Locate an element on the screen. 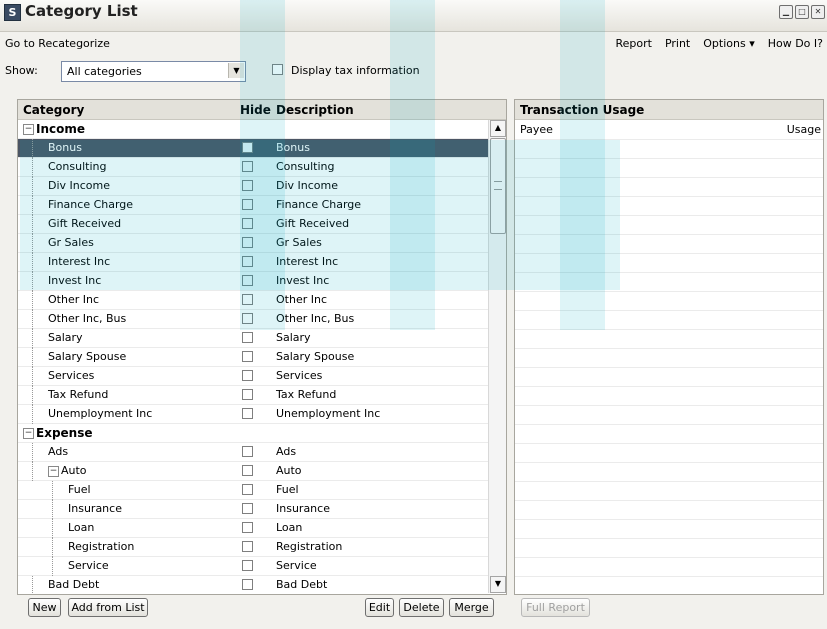  how-do-i-menu: How Do I? is located at coordinates (795, 43).